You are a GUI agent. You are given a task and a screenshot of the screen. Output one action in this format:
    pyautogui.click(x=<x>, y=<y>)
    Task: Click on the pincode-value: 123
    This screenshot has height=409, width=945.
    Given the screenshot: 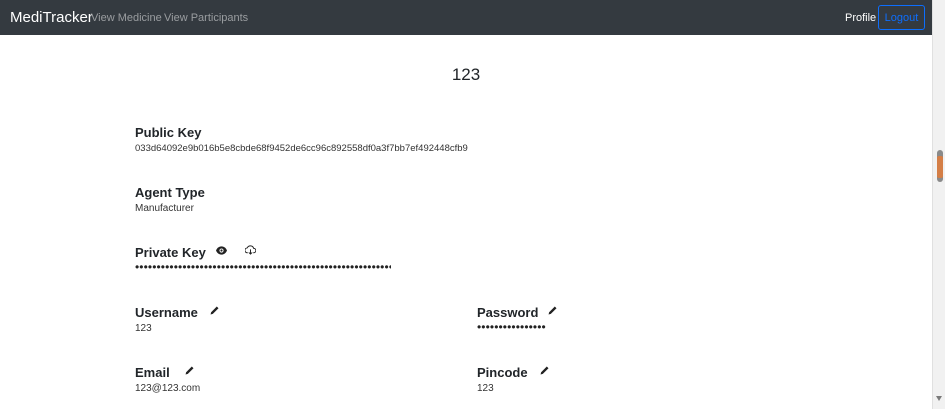 What is the action you would take?
    pyautogui.click(x=485, y=388)
    